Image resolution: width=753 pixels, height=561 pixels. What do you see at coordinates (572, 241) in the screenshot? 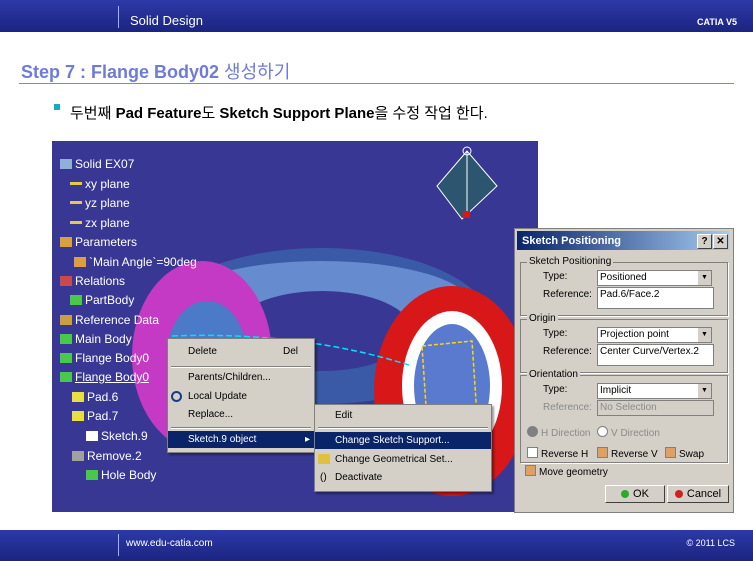
I see `dialog-title: Sketch Positioning` at bounding box center [572, 241].